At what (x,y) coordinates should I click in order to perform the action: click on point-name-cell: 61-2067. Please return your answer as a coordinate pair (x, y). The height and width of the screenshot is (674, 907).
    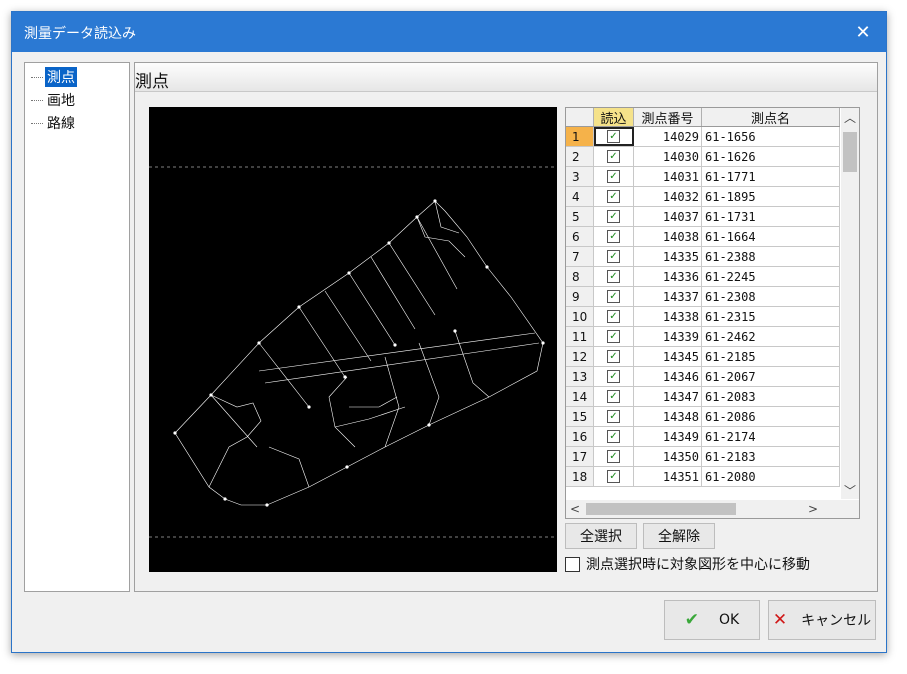
    Looking at the image, I should click on (771, 376).